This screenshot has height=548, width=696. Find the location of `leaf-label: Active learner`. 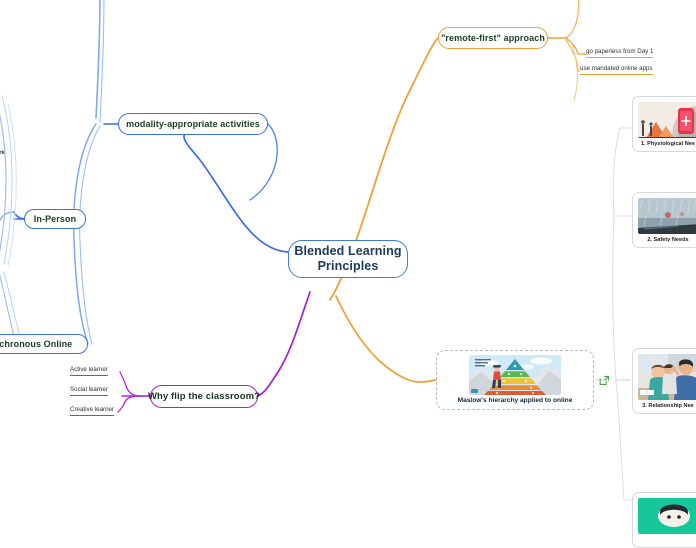

leaf-label: Active learner is located at coordinates (89, 369).